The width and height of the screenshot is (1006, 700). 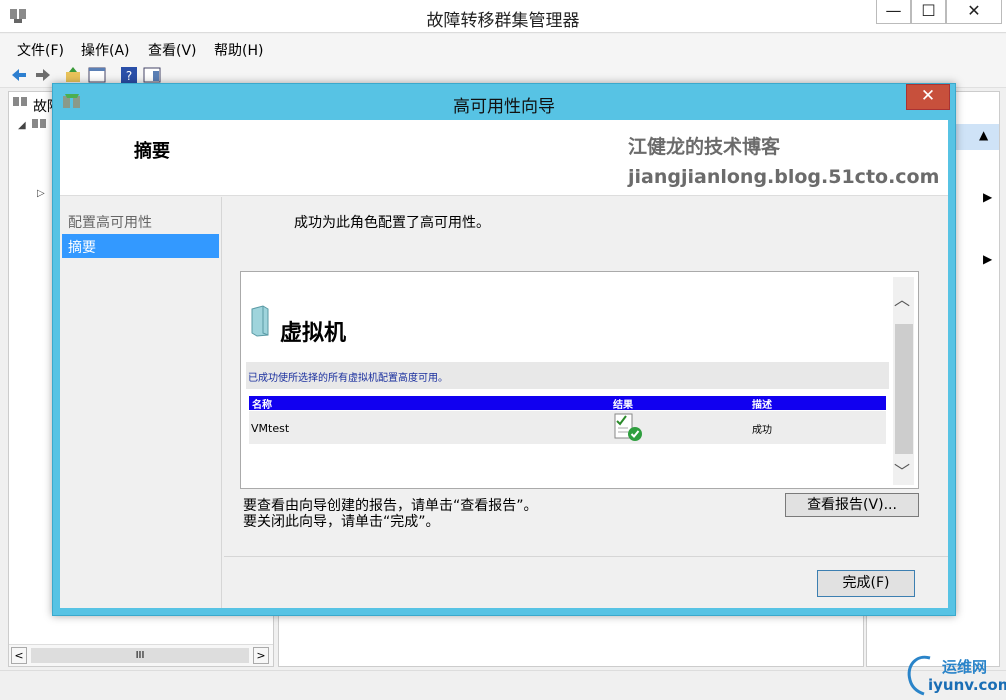 I want to click on window-title: 故障转移群集管理器, so click(x=503, y=21).